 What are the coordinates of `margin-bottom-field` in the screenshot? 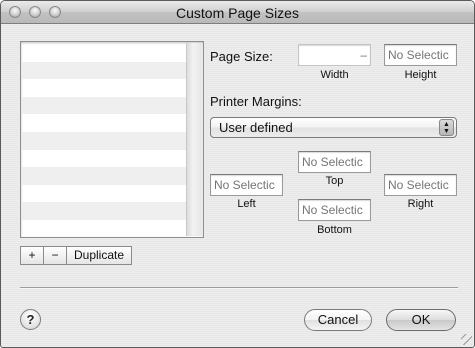 It's located at (334, 210).